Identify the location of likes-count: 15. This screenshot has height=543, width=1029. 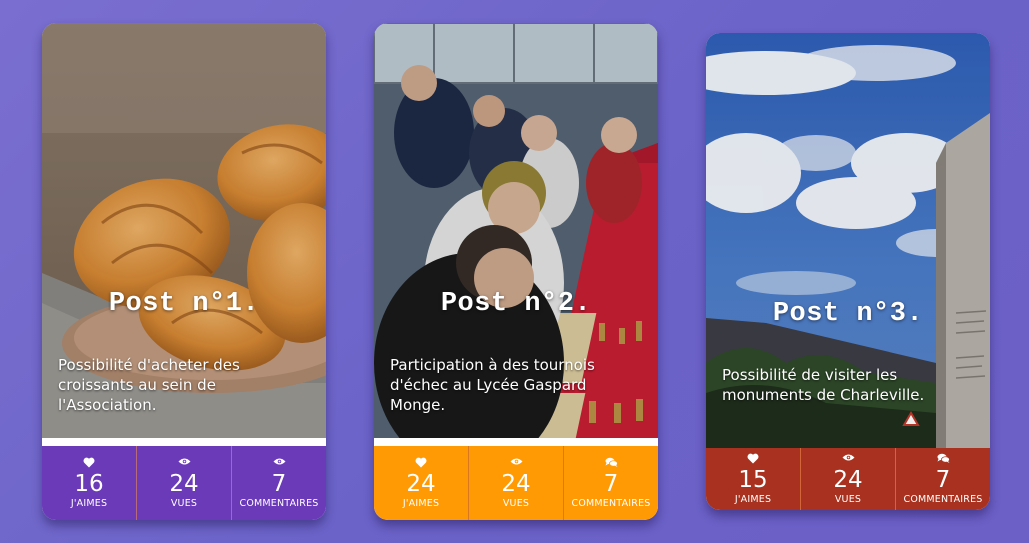
(753, 479).